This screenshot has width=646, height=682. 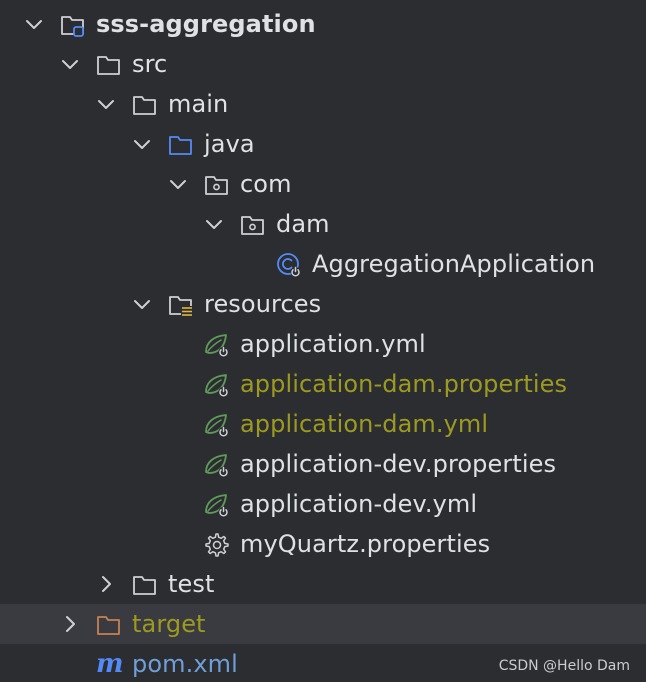 I want to click on main-label: main, so click(x=198, y=104).